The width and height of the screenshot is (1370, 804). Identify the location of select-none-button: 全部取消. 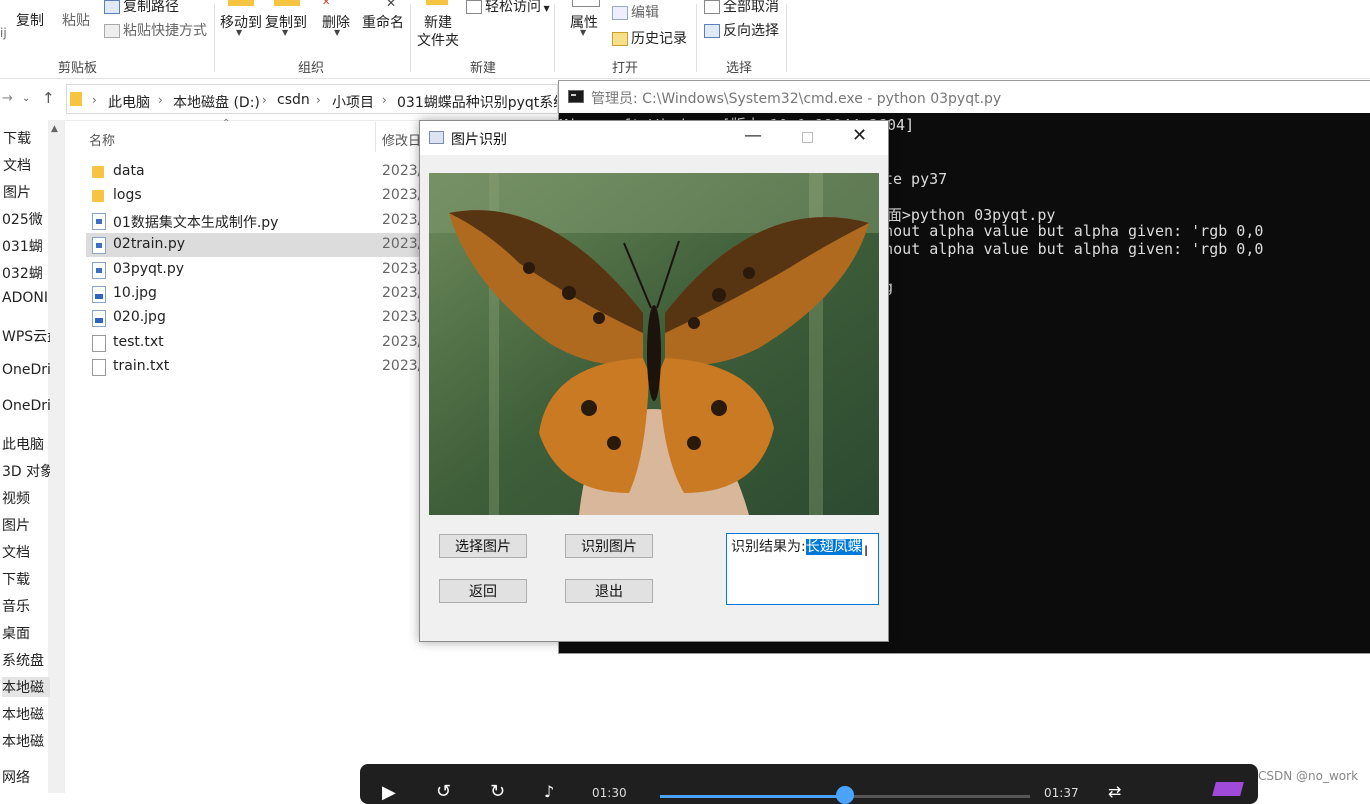
(741, 8).